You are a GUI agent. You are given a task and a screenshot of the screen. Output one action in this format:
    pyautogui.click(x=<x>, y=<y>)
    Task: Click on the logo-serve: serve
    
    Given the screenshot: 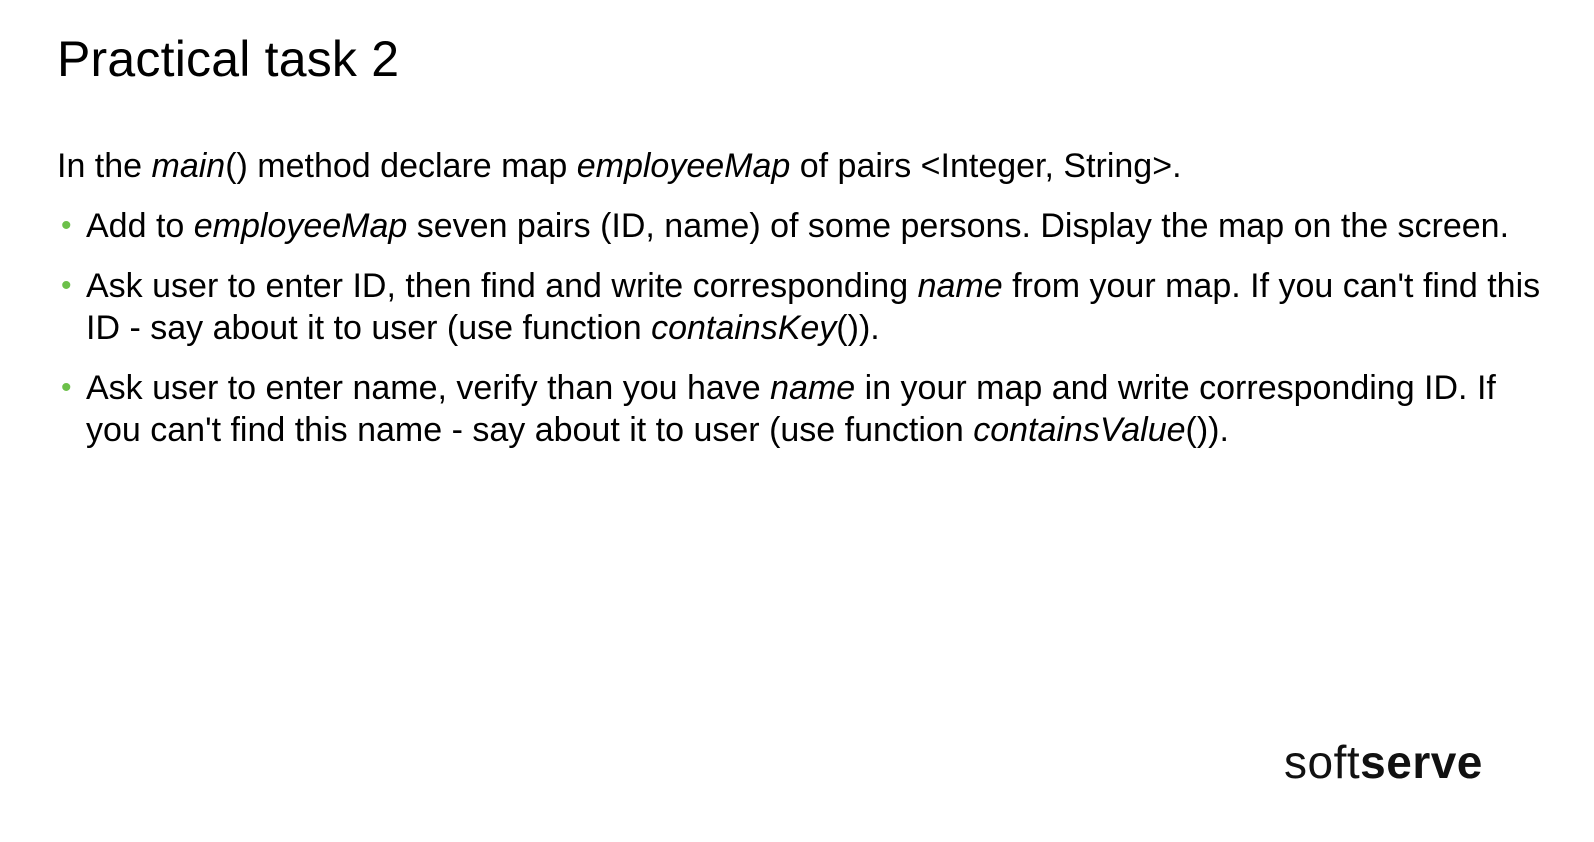 What is the action you would take?
    pyautogui.click(x=1421, y=762)
    